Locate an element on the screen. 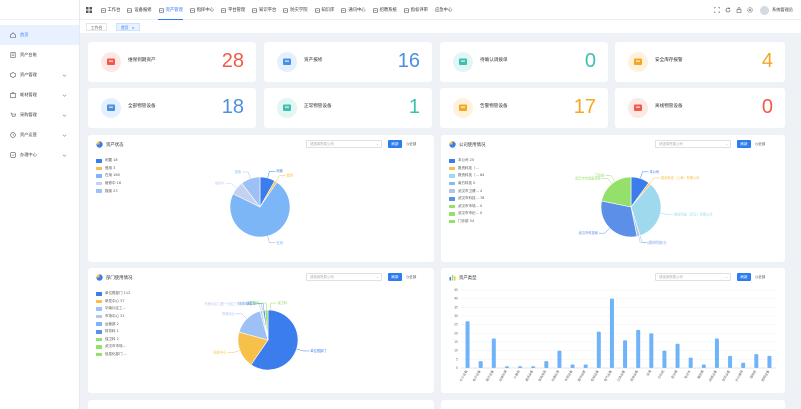  legend-item: 单位根部门 112 is located at coordinates (113, 294).